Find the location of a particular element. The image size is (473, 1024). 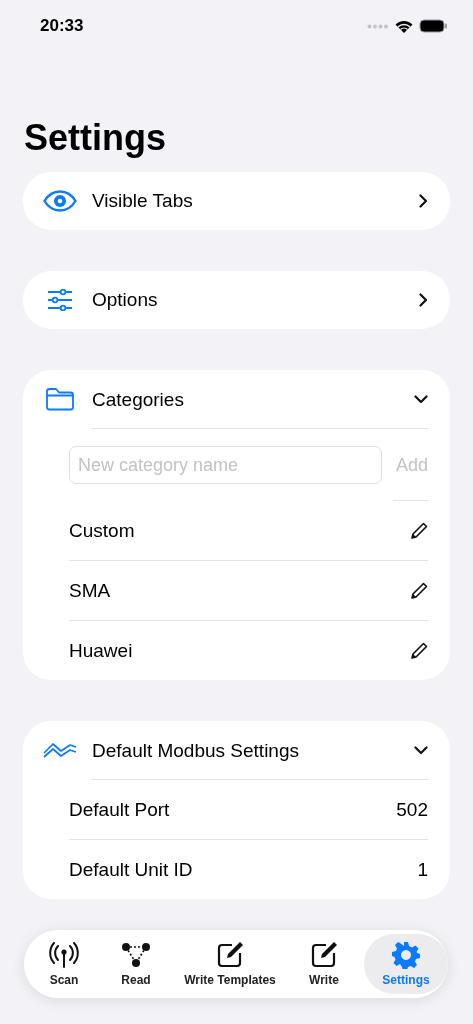

signal-icon is located at coordinates (378, 26).